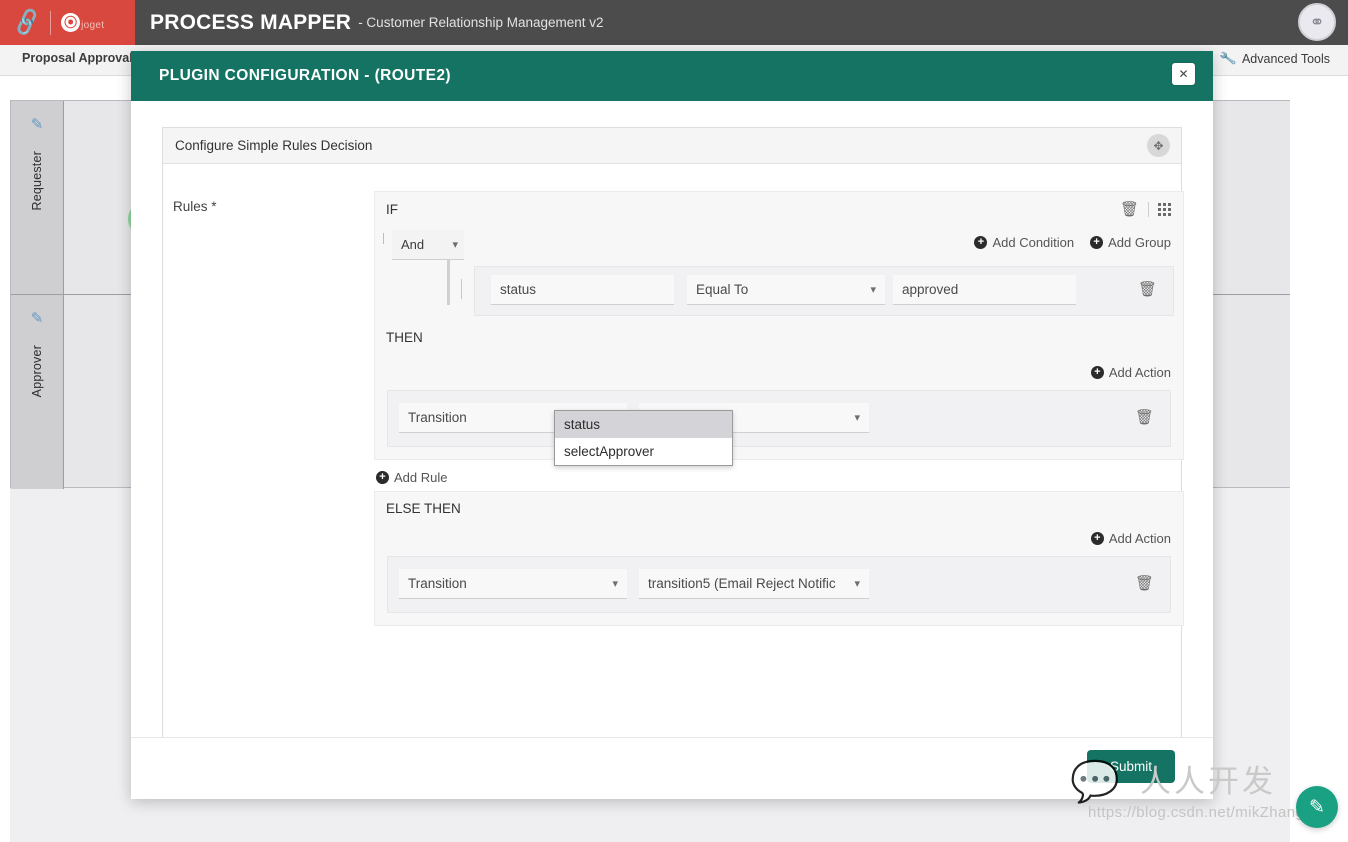  Describe the element at coordinates (1144, 417) in the screenshot. I see `delete-then-action-button: 🗑` at that location.